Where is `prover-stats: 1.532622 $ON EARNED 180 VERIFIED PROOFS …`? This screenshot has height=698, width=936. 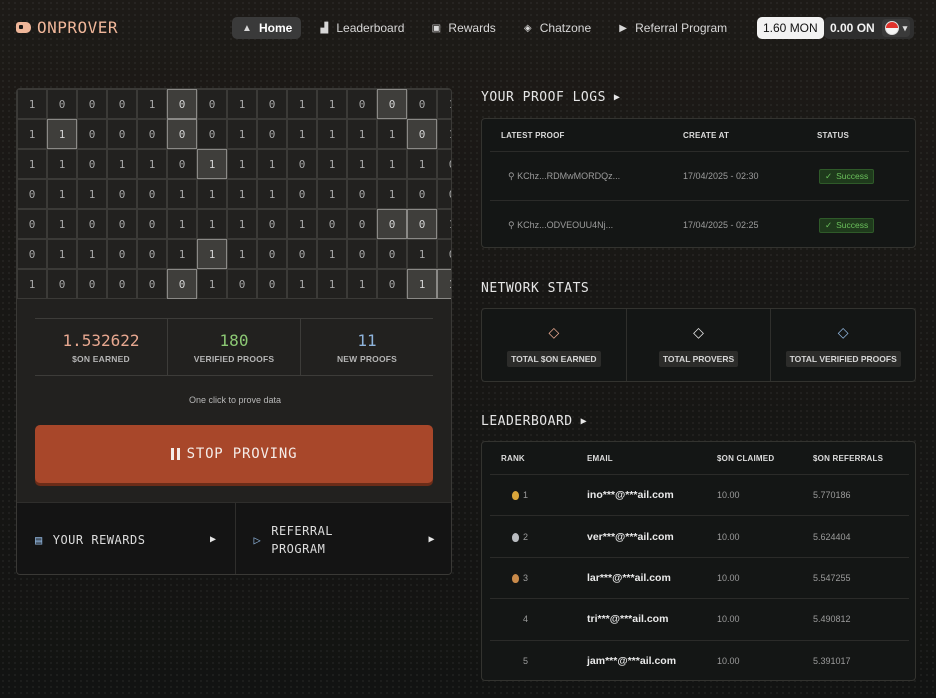
prover-stats: 1.532622 $ON EARNED 180 VERIFIED PROOFS … is located at coordinates (234, 347).